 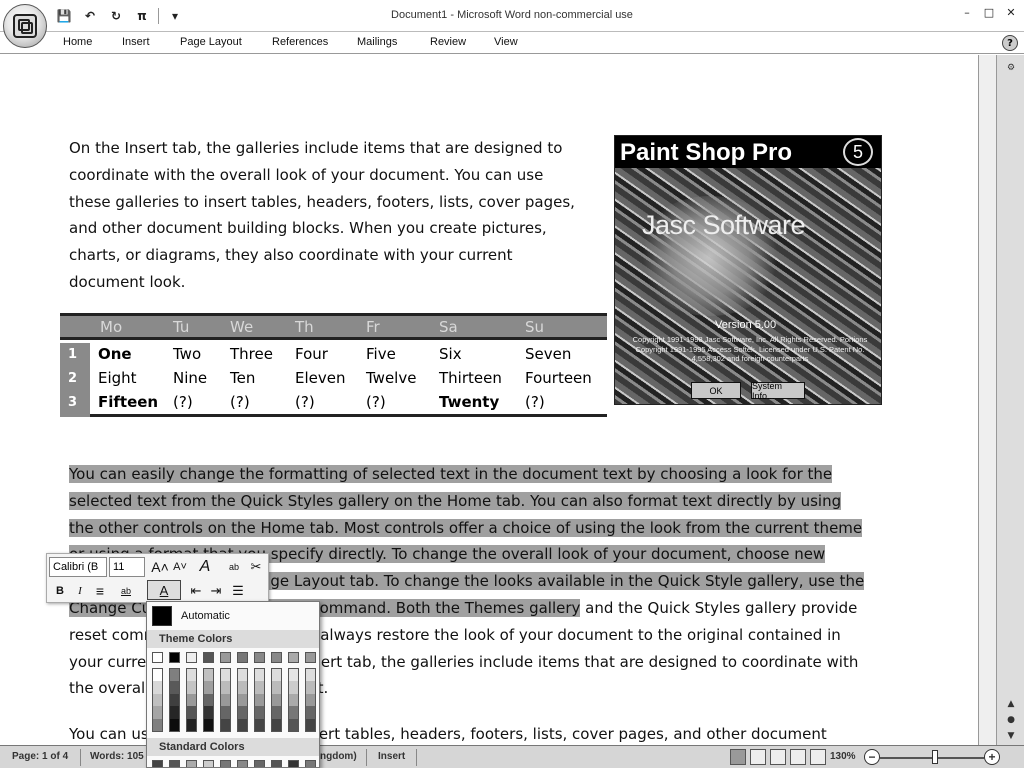 What do you see at coordinates (160, 567) in the screenshot?
I see `grow-font-icon: A˄` at bounding box center [160, 567].